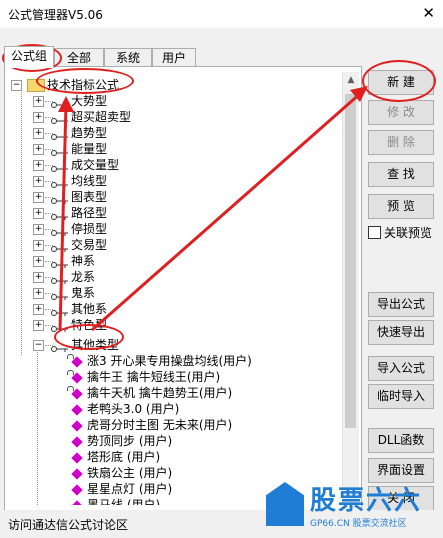  Describe the element at coordinates (358, 524) in the screenshot. I see `watermark-subtitle: GP66.CN 股票交流社区` at that location.